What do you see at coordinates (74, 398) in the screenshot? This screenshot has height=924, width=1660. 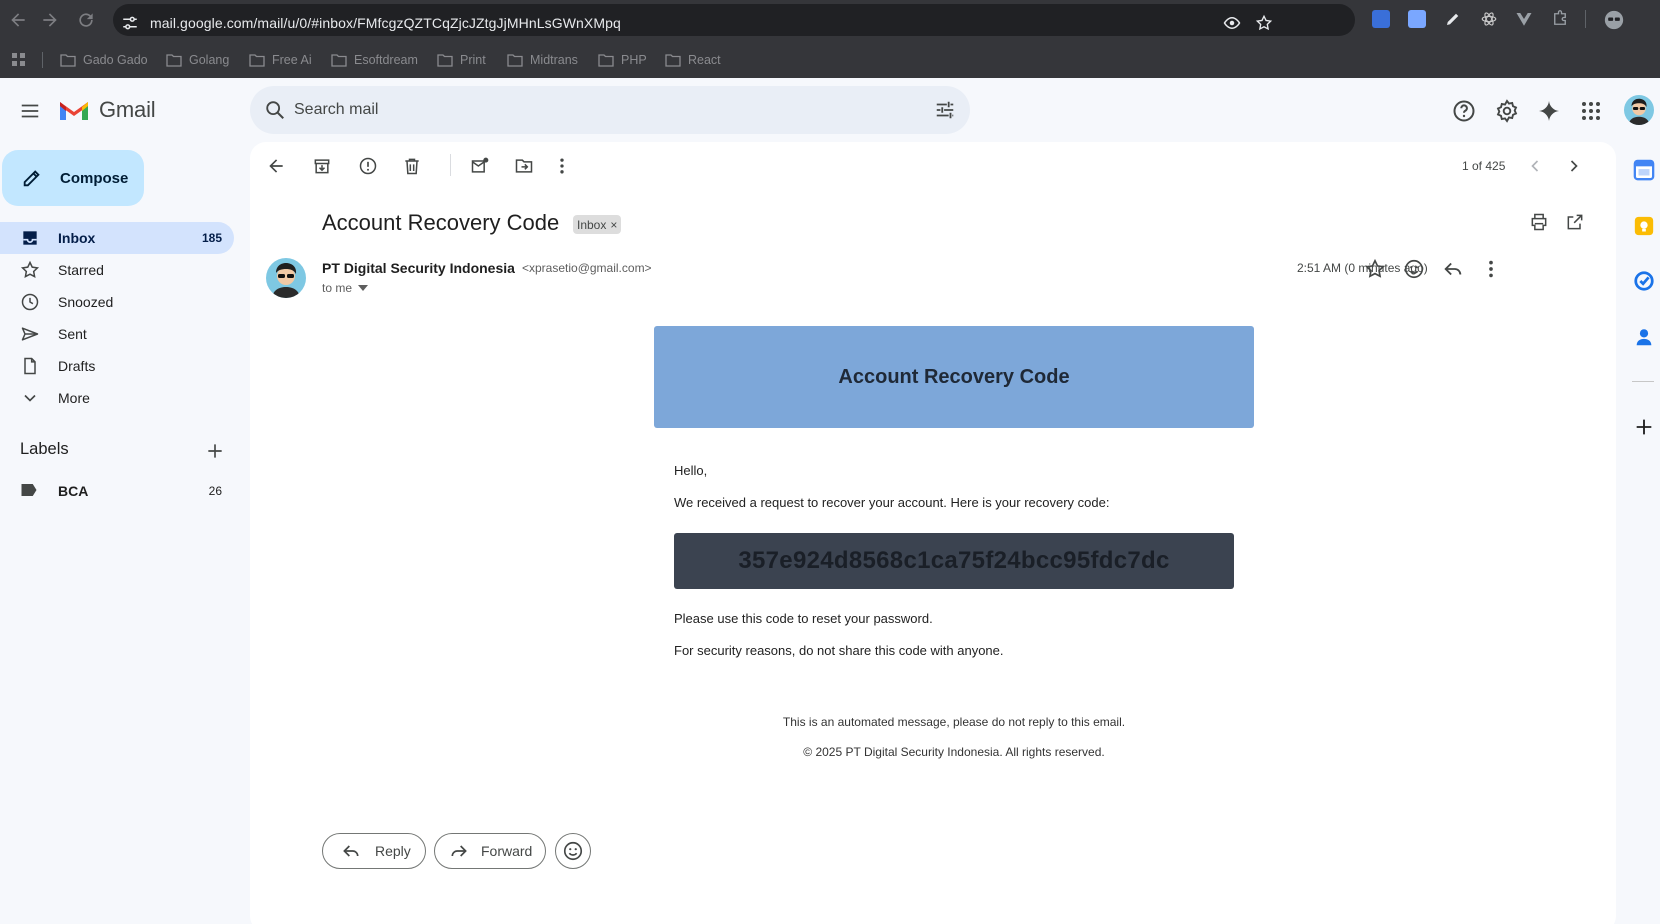 I see `sidebar-item-label: More` at bounding box center [74, 398].